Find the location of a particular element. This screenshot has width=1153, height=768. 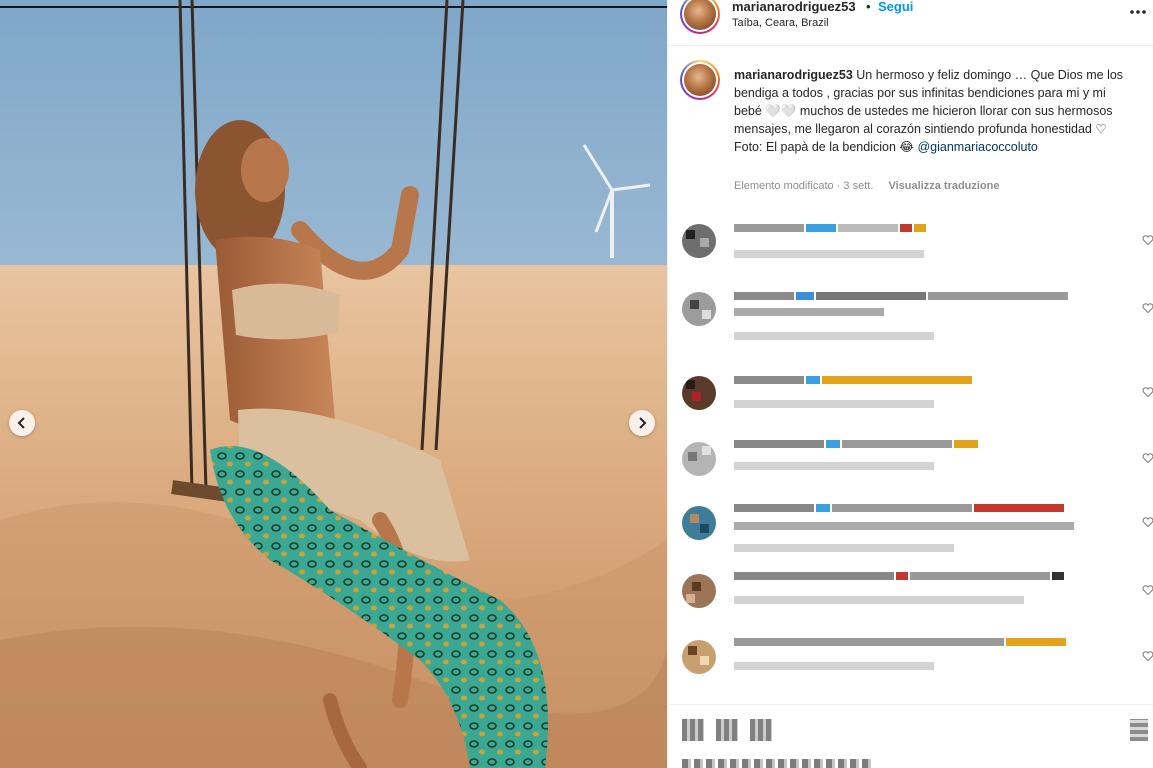

chevron-right-icon is located at coordinates (643, 423).